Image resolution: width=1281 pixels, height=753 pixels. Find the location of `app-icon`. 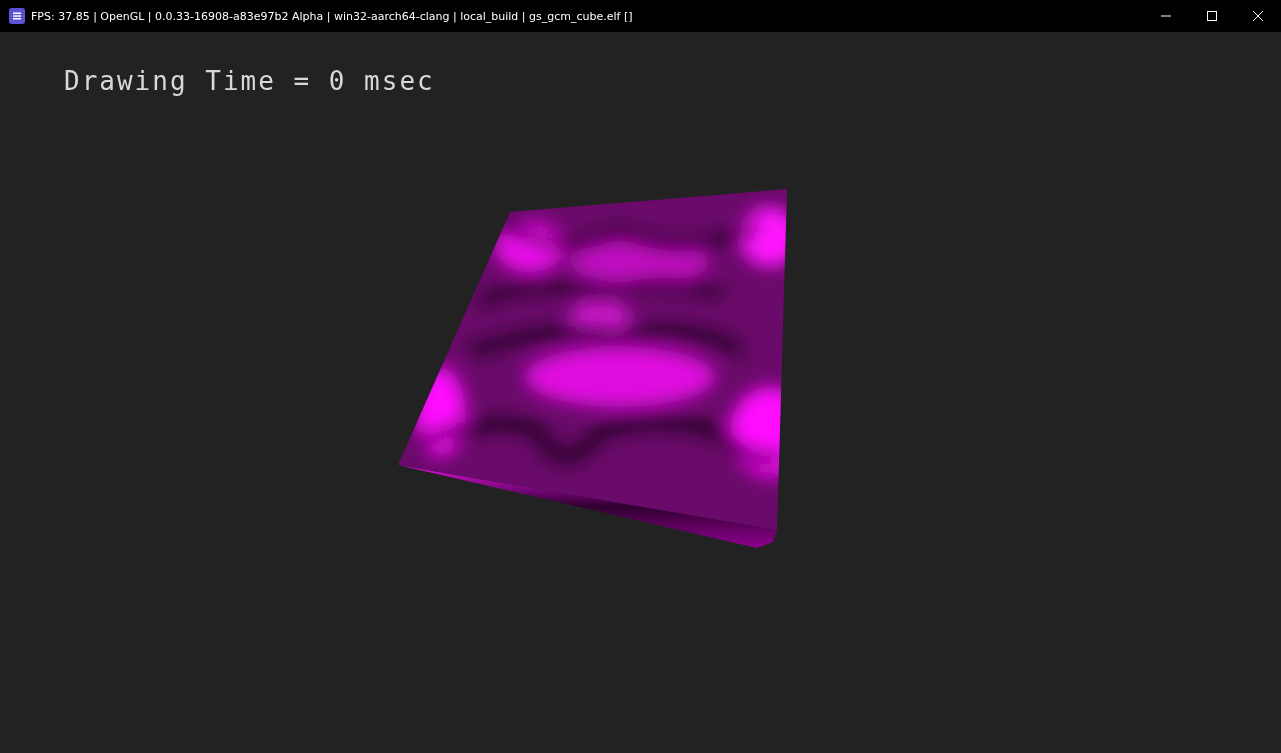

app-icon is located at coordinates (17, 16).